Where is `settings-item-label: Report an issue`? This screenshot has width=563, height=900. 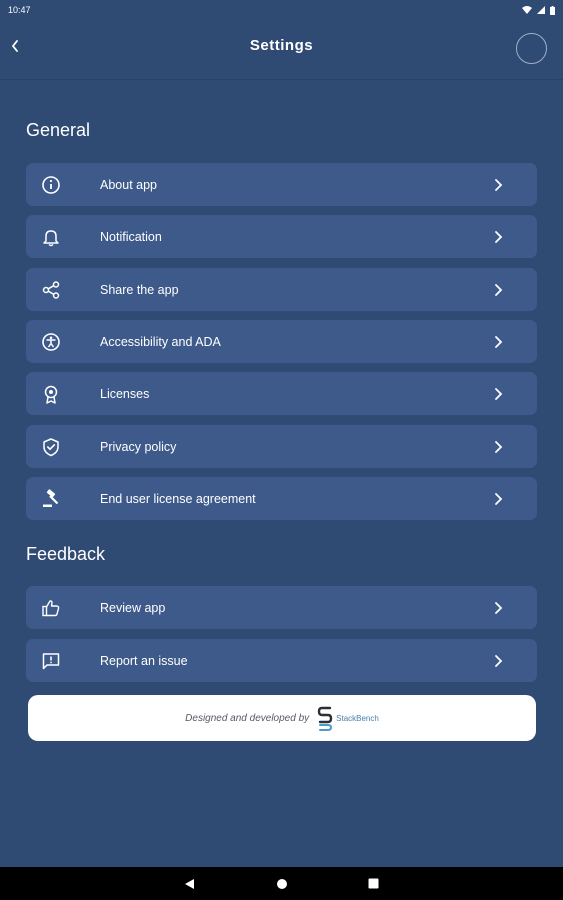 settings-item-label: Report an issue is located at coordinates (144, 660).